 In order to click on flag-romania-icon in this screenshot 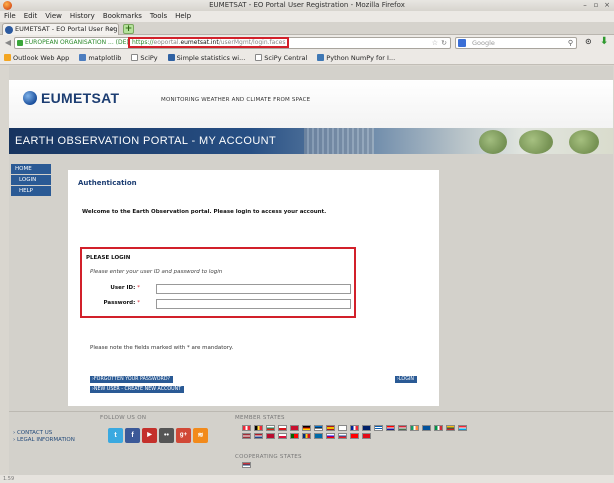, I will do `click(306, 436)`.